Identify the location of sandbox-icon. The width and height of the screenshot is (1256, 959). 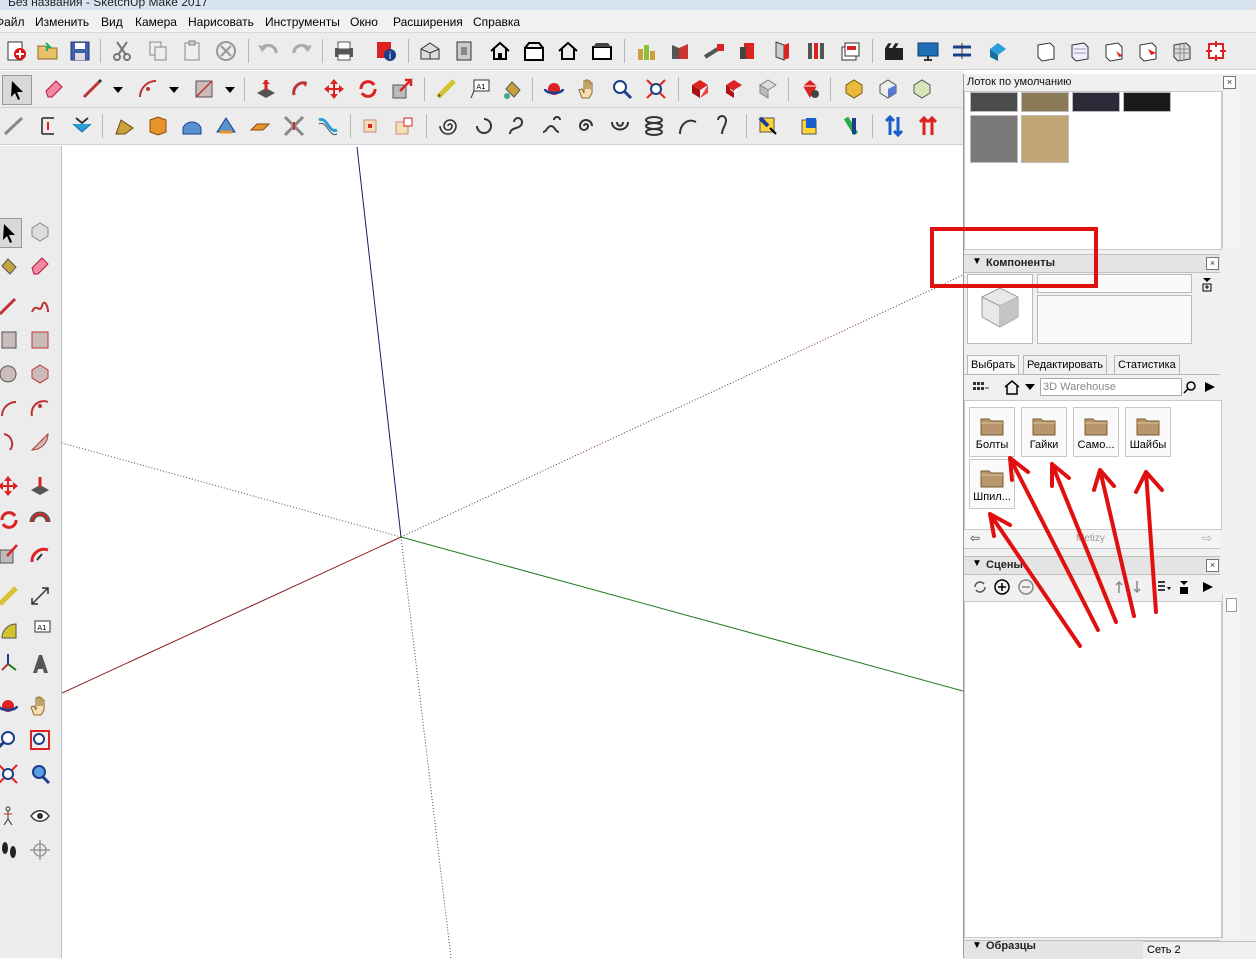
(646, 51).